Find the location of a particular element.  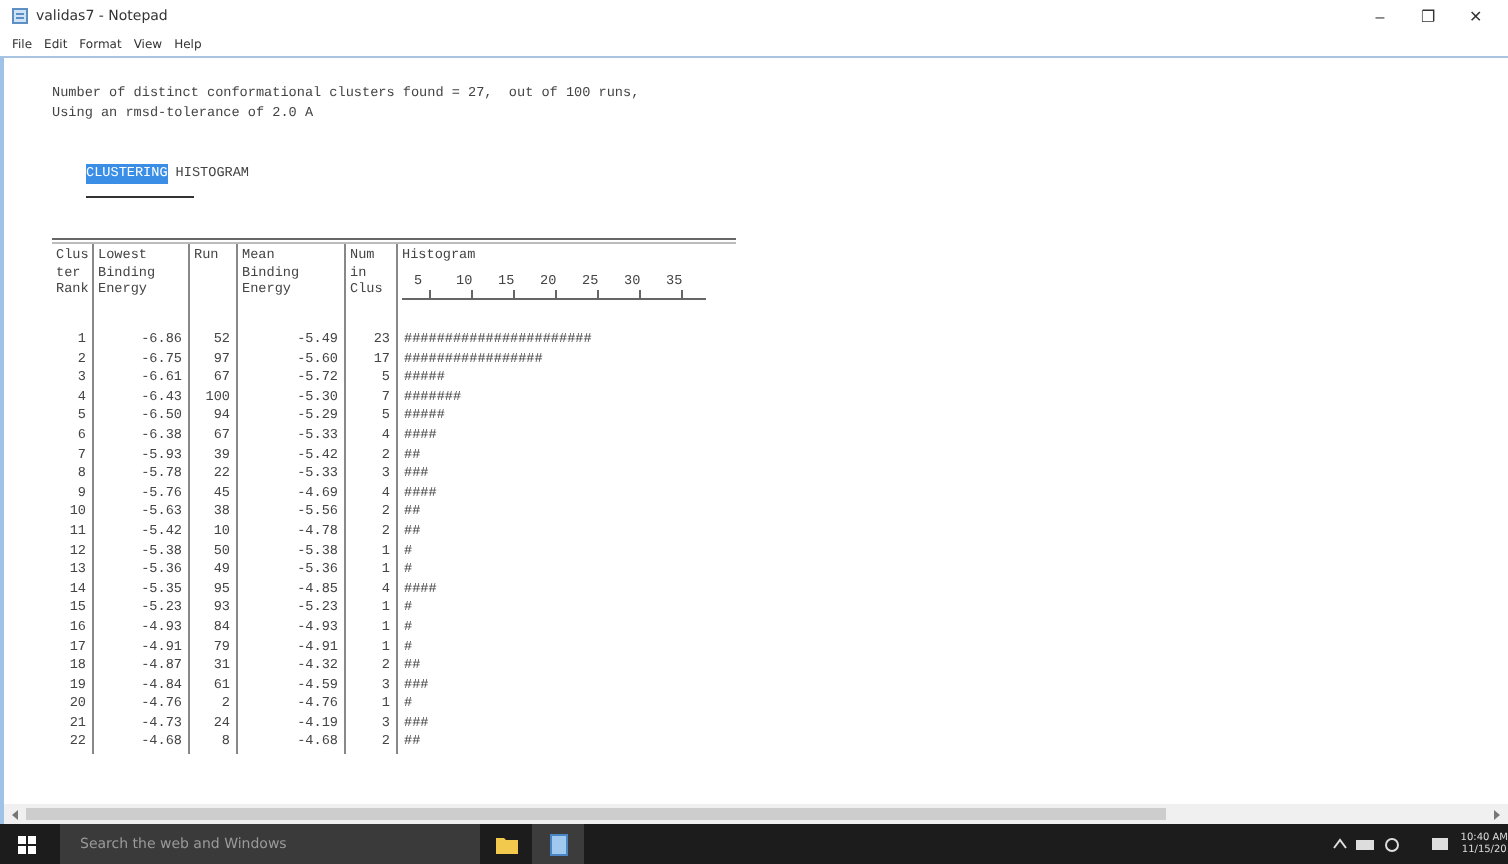

minimize-button: – is located at coordinates (1380, 16).